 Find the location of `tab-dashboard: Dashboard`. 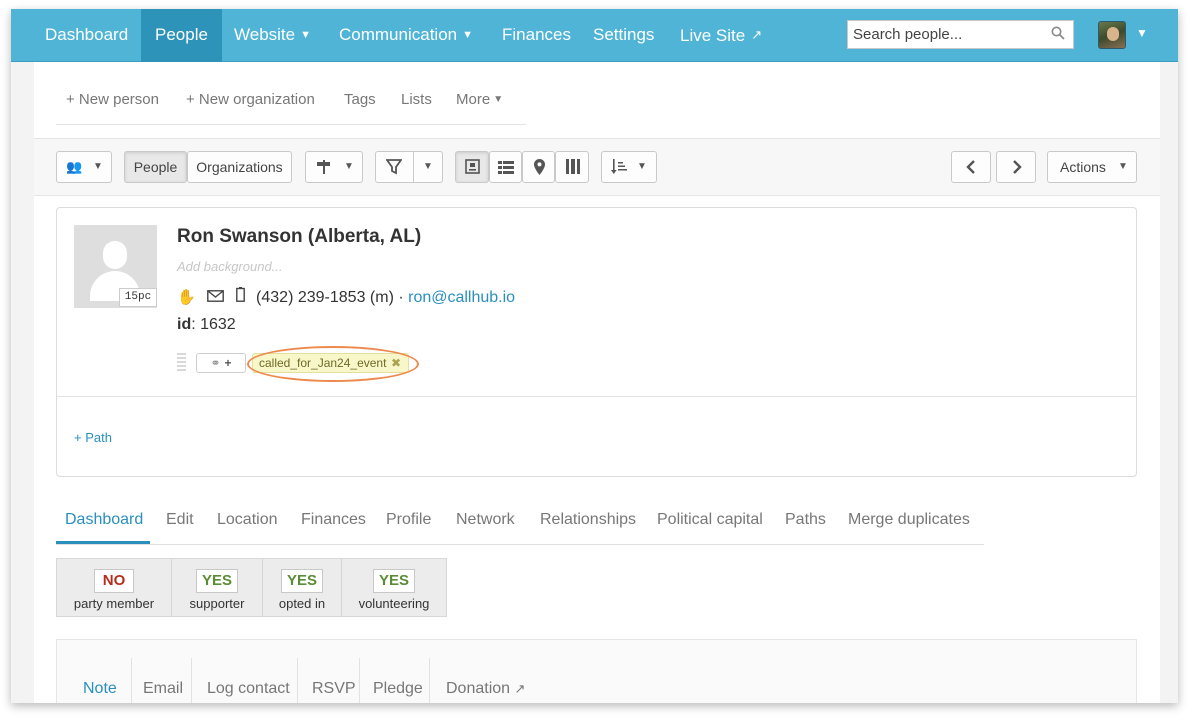

tab-dashboard: Dashboard is located at coordinates (104, 520).